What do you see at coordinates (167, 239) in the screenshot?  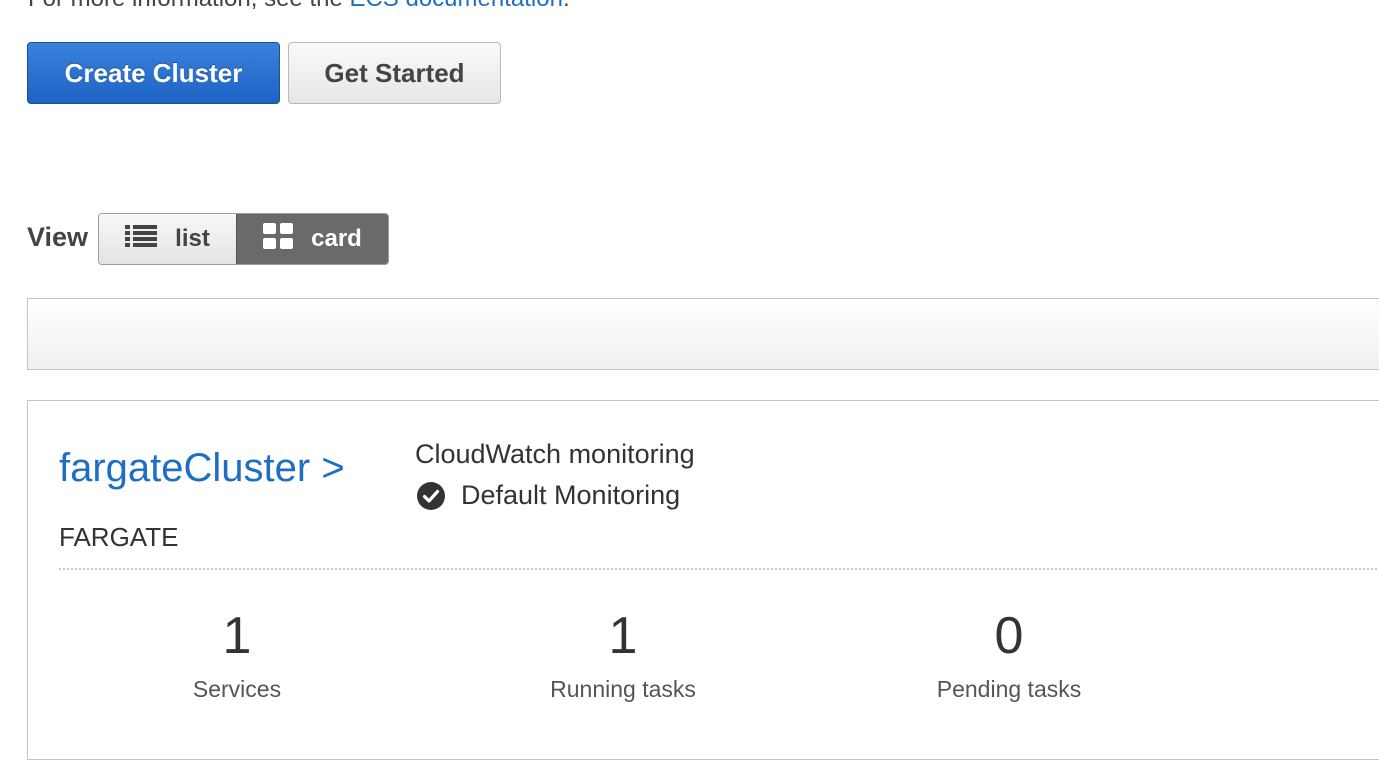 I see `view-list-button: list` at bounding box center [167, 239].